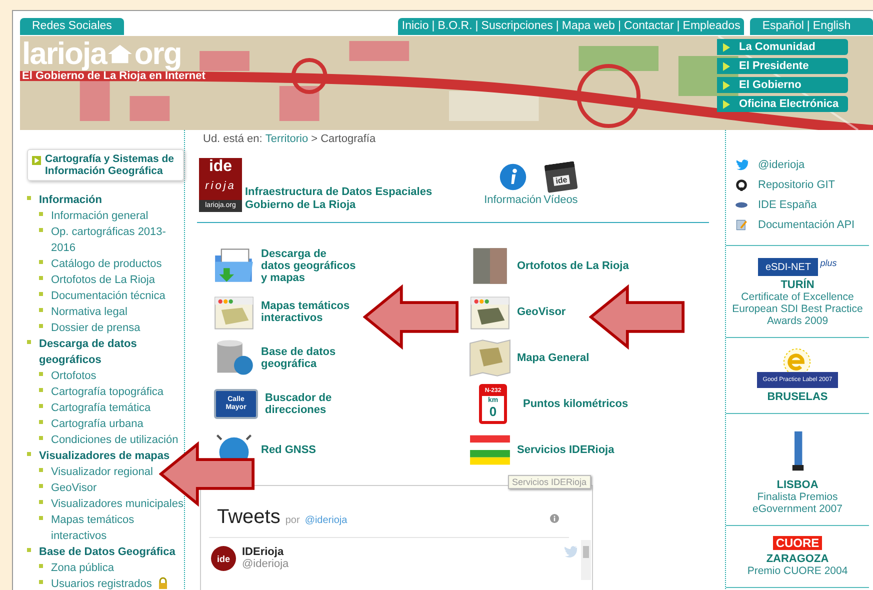  Describe the element at coordinates (95, 328) in the screenshot. I see `sidebar-link: Dossier de prensa` at that location.